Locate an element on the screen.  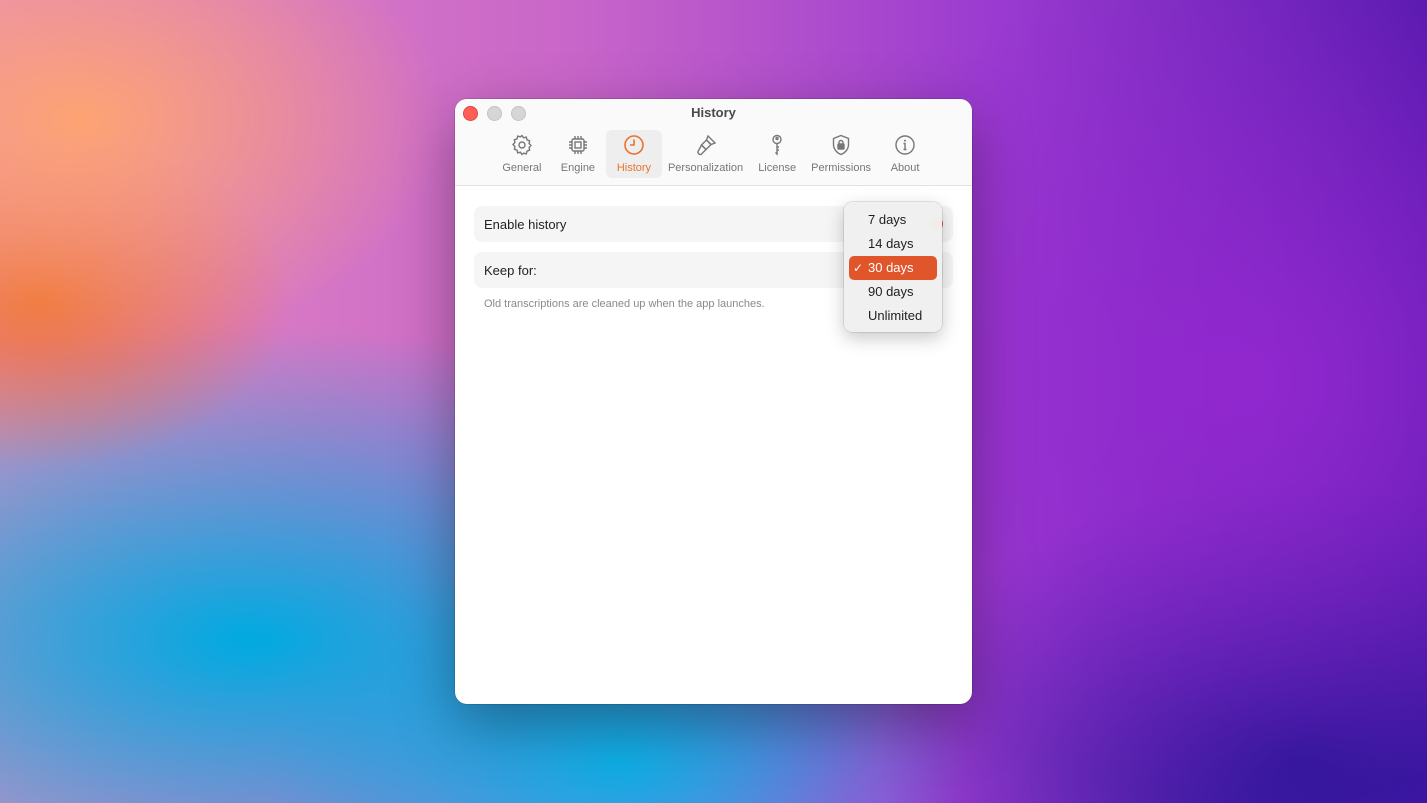
tab-personalization: Personalization is located at coordinates (705, 154).